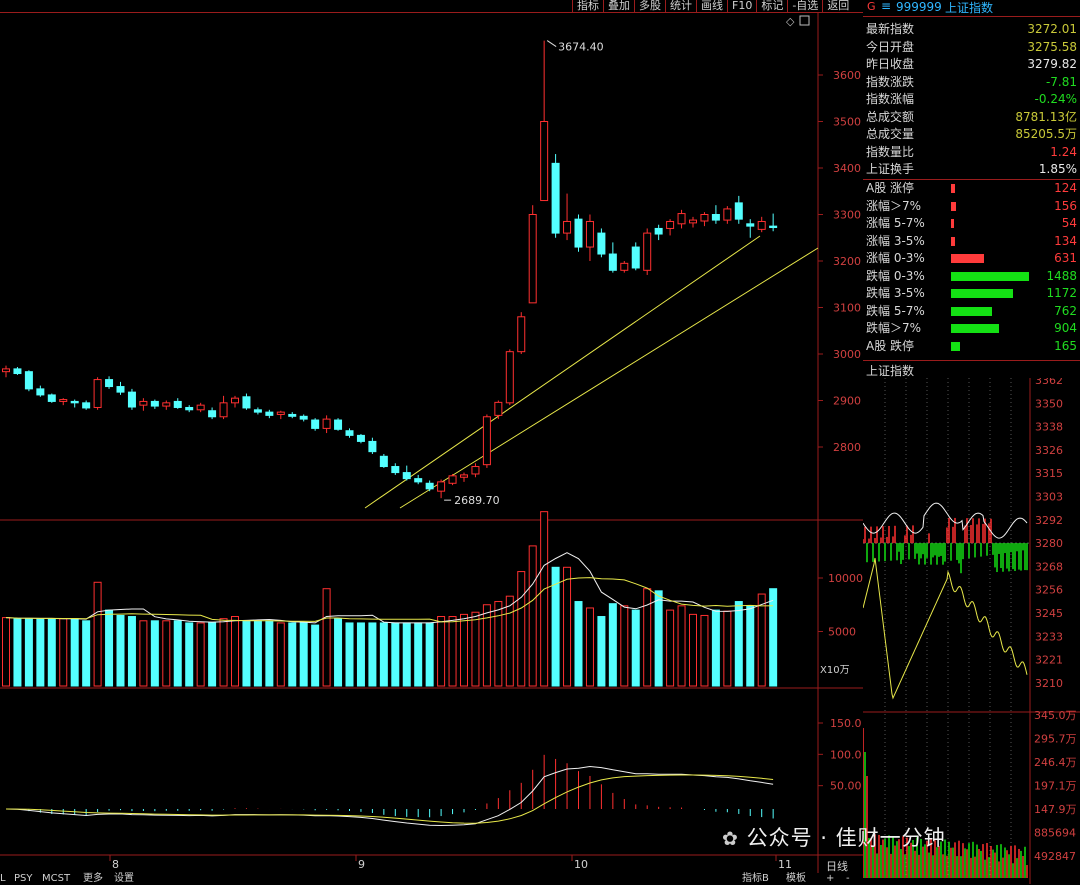 This screenshot has width=1080, height=885. I want to click on price-tick-label: 3200, so click(847, 261).